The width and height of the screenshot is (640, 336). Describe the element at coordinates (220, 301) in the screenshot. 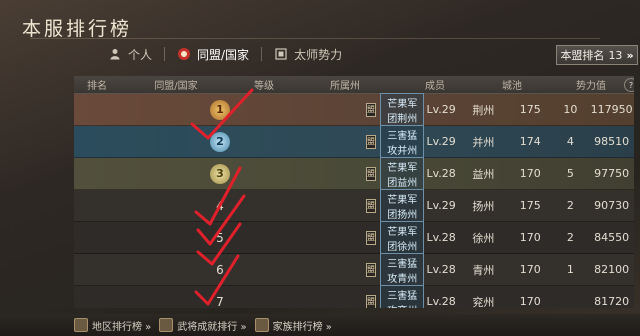

I see `rank-cell: 7` at that location.